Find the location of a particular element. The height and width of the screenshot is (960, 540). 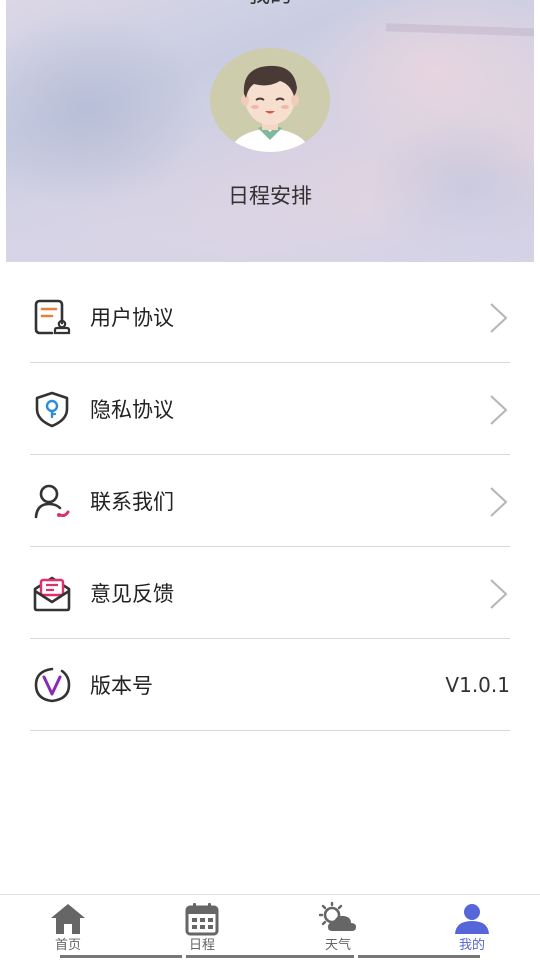

page-title: 我的 is located at coordinates (270, 3).